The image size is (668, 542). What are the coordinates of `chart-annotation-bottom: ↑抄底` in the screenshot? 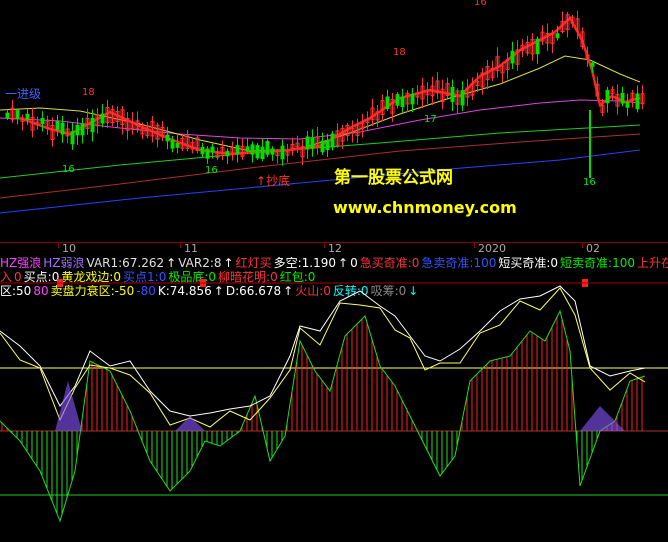 It's located at (273, 181).